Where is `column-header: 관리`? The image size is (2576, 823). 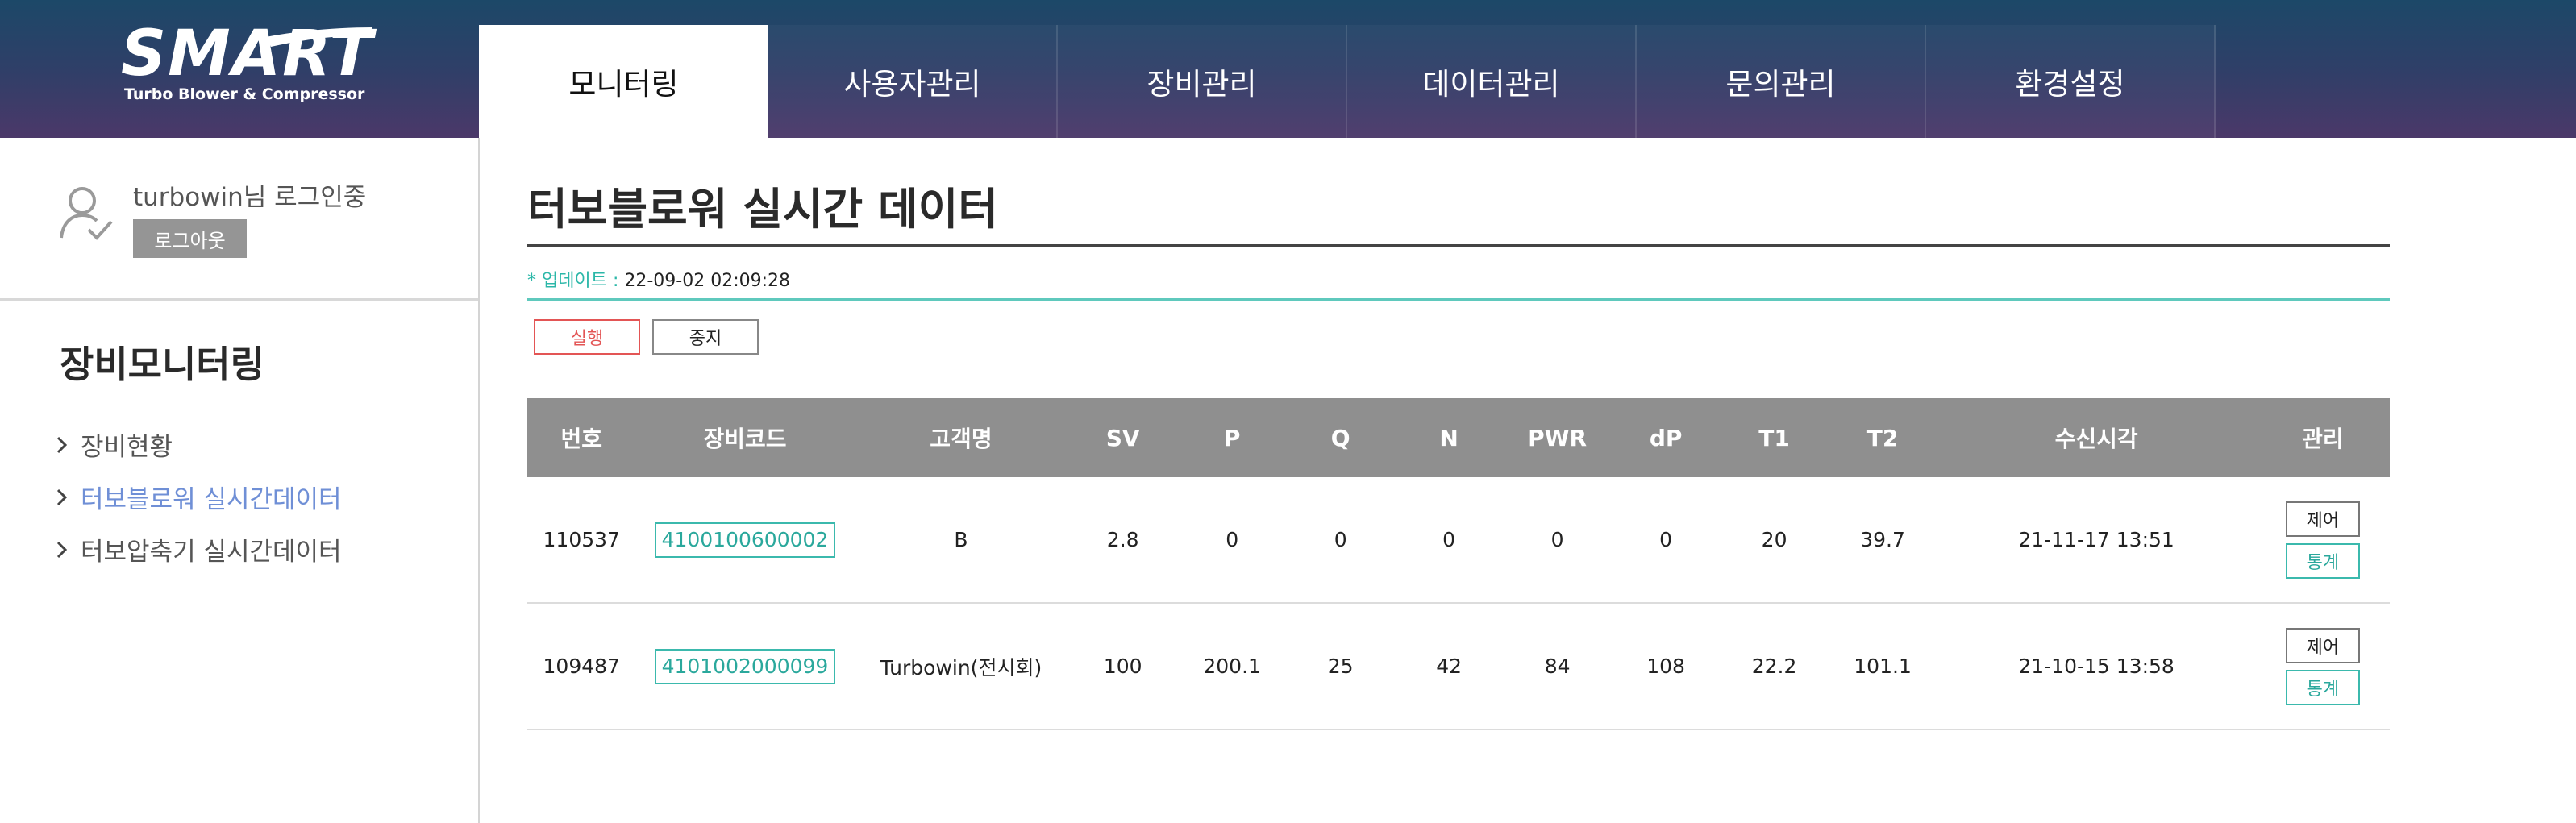
column-header: 관리 is located at coordinates (2323, 439).